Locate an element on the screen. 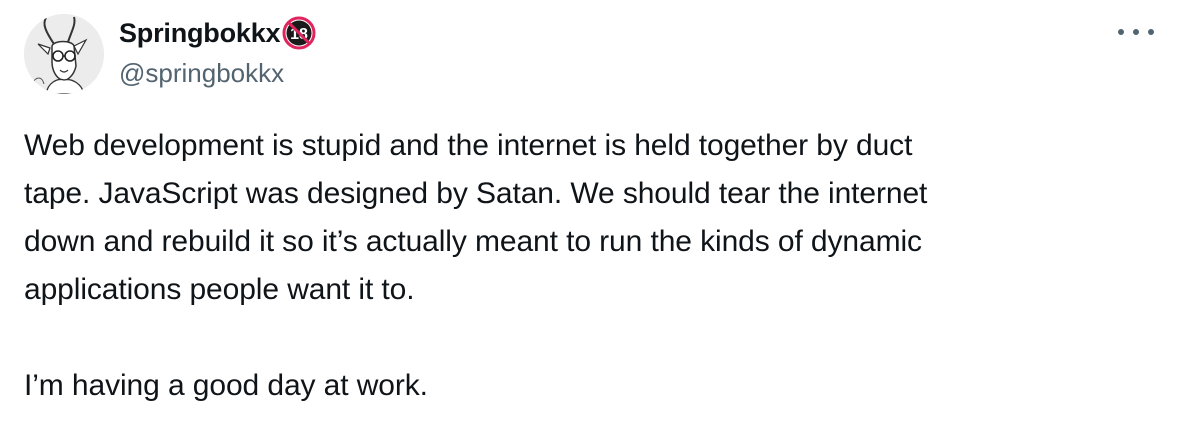 The height and width of the screenshot is (428, 1178). author-name-row: Springbokkx 18 is located at coordinates (217, 33).